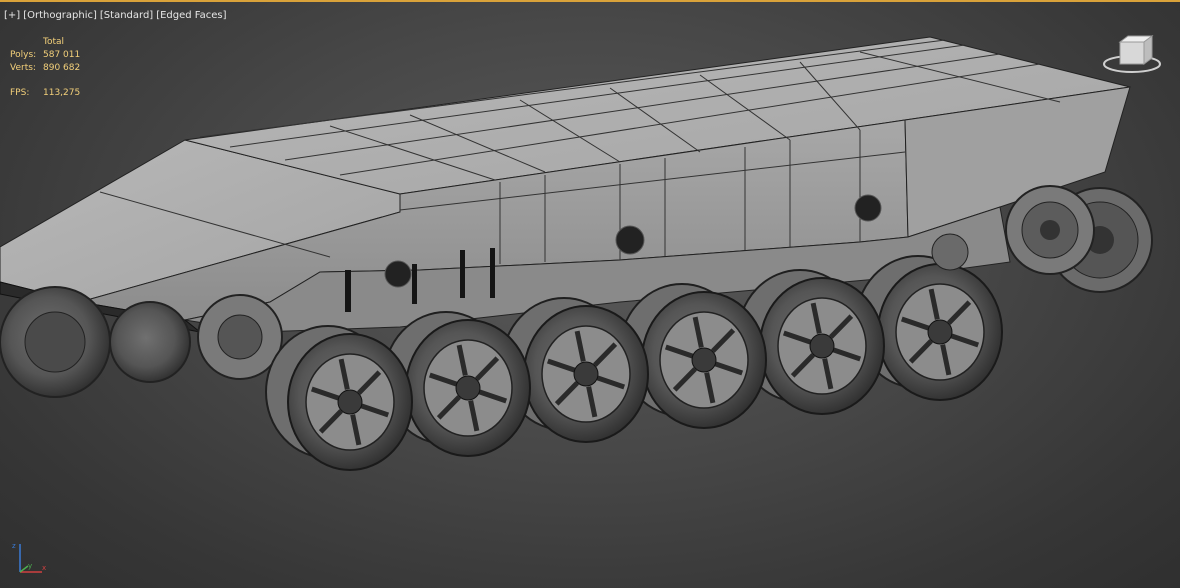 Image resolution: width=1180 pixels, height=588 pixels. Describe the element at coordinates (141, 342) in the screenshot. I see `left-partial-wheels` at that location.